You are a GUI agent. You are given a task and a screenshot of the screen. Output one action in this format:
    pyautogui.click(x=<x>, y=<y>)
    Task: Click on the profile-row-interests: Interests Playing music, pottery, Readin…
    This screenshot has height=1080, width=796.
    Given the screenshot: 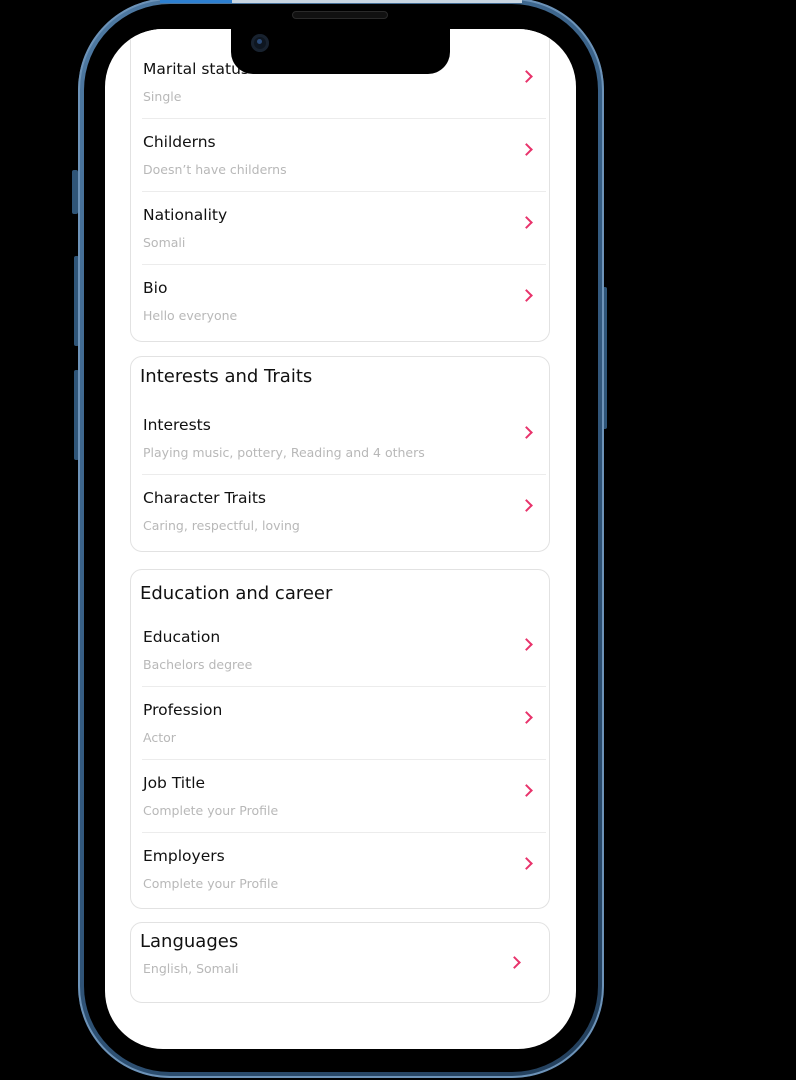 What is the action you would take?
    pyautogui.click(x=344, y=438)
    